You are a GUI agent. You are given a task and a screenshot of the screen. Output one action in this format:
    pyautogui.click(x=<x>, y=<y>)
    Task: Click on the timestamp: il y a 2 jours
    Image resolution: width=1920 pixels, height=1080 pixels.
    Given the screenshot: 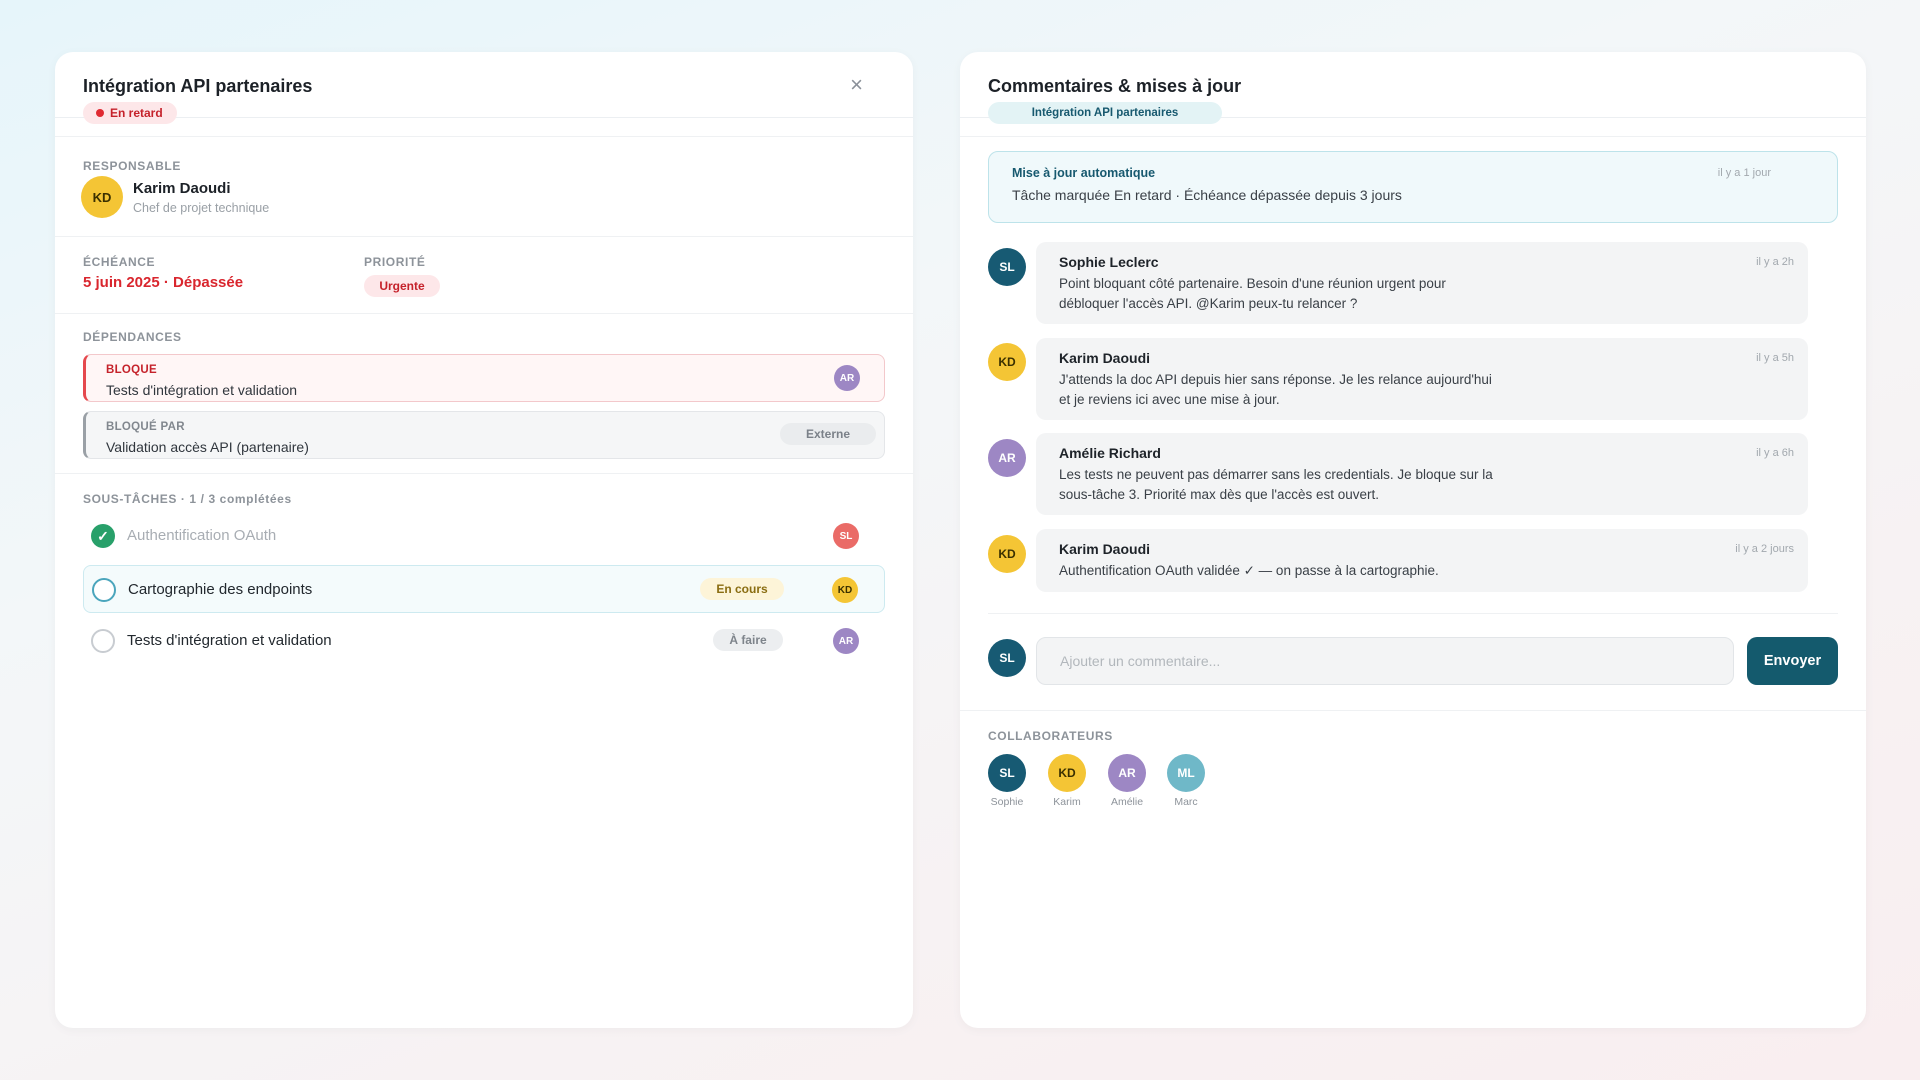 What is the action you would take?
    pyautogui.click(x=1764, y=549)
    